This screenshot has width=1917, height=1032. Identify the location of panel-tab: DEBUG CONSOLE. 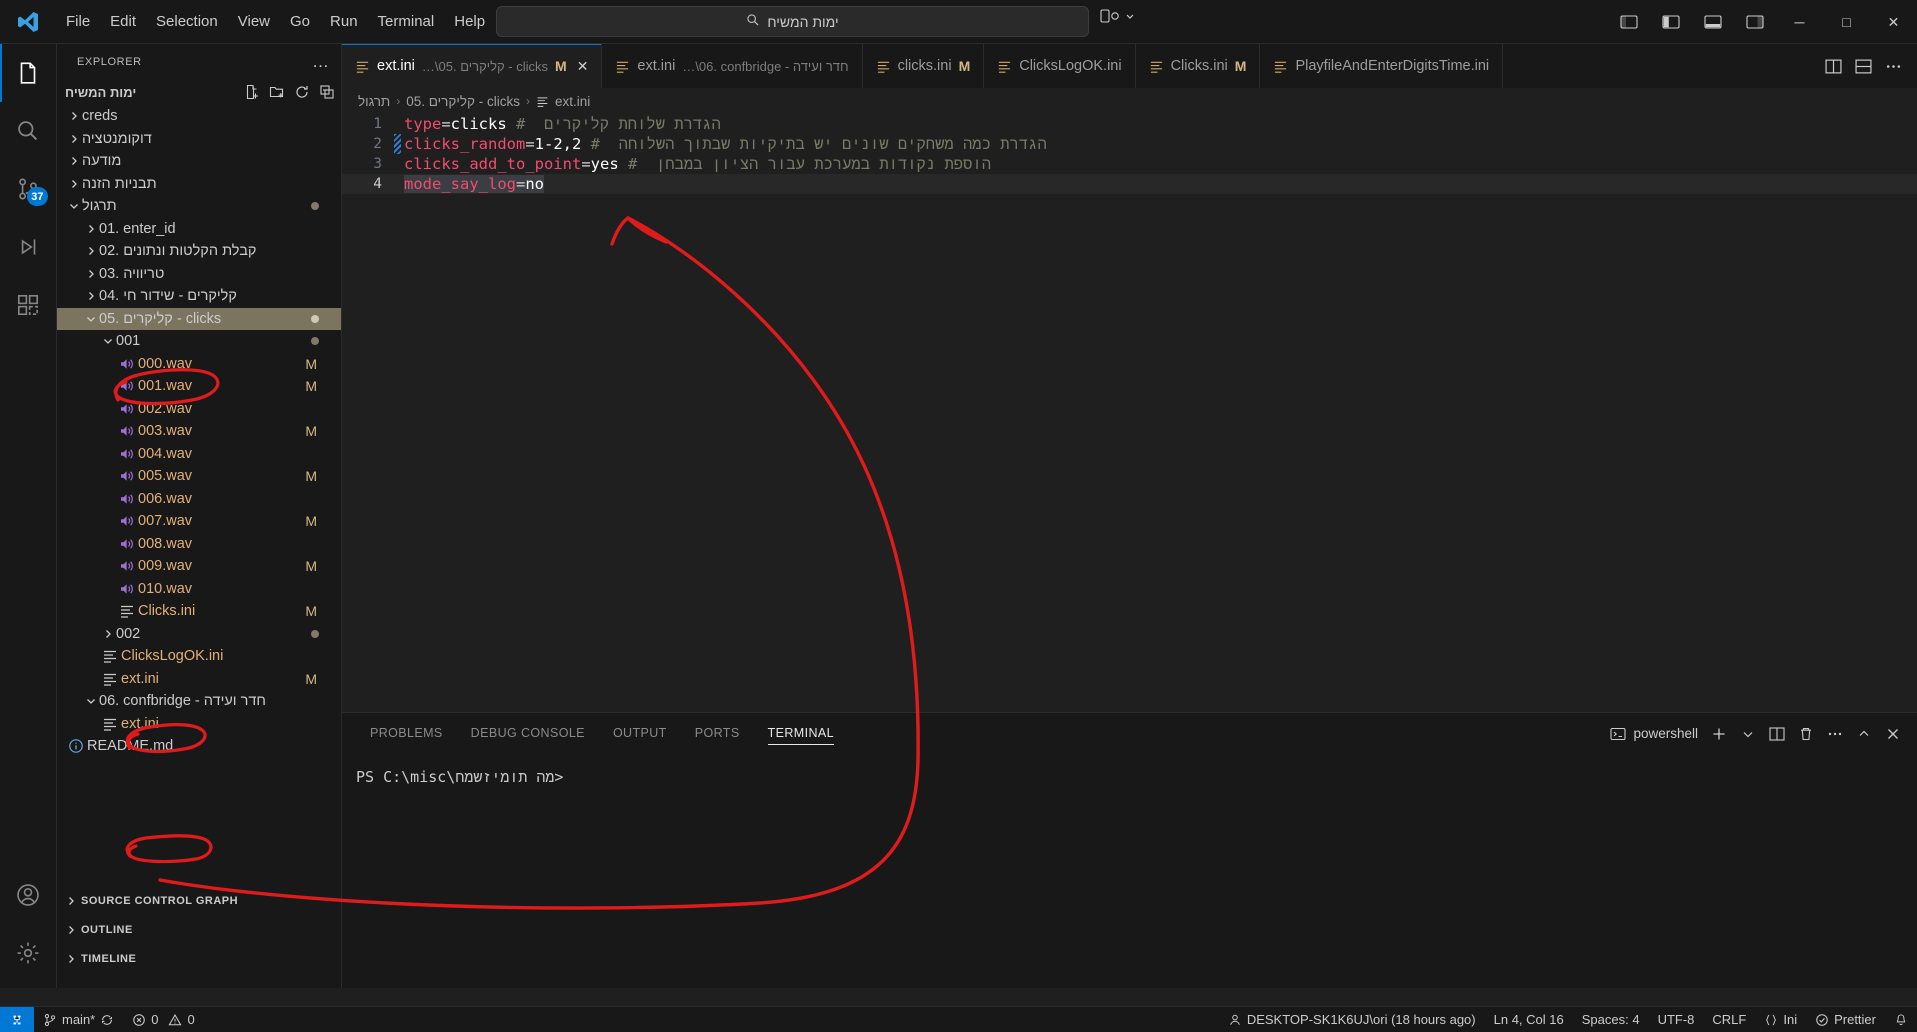
(528, 733).